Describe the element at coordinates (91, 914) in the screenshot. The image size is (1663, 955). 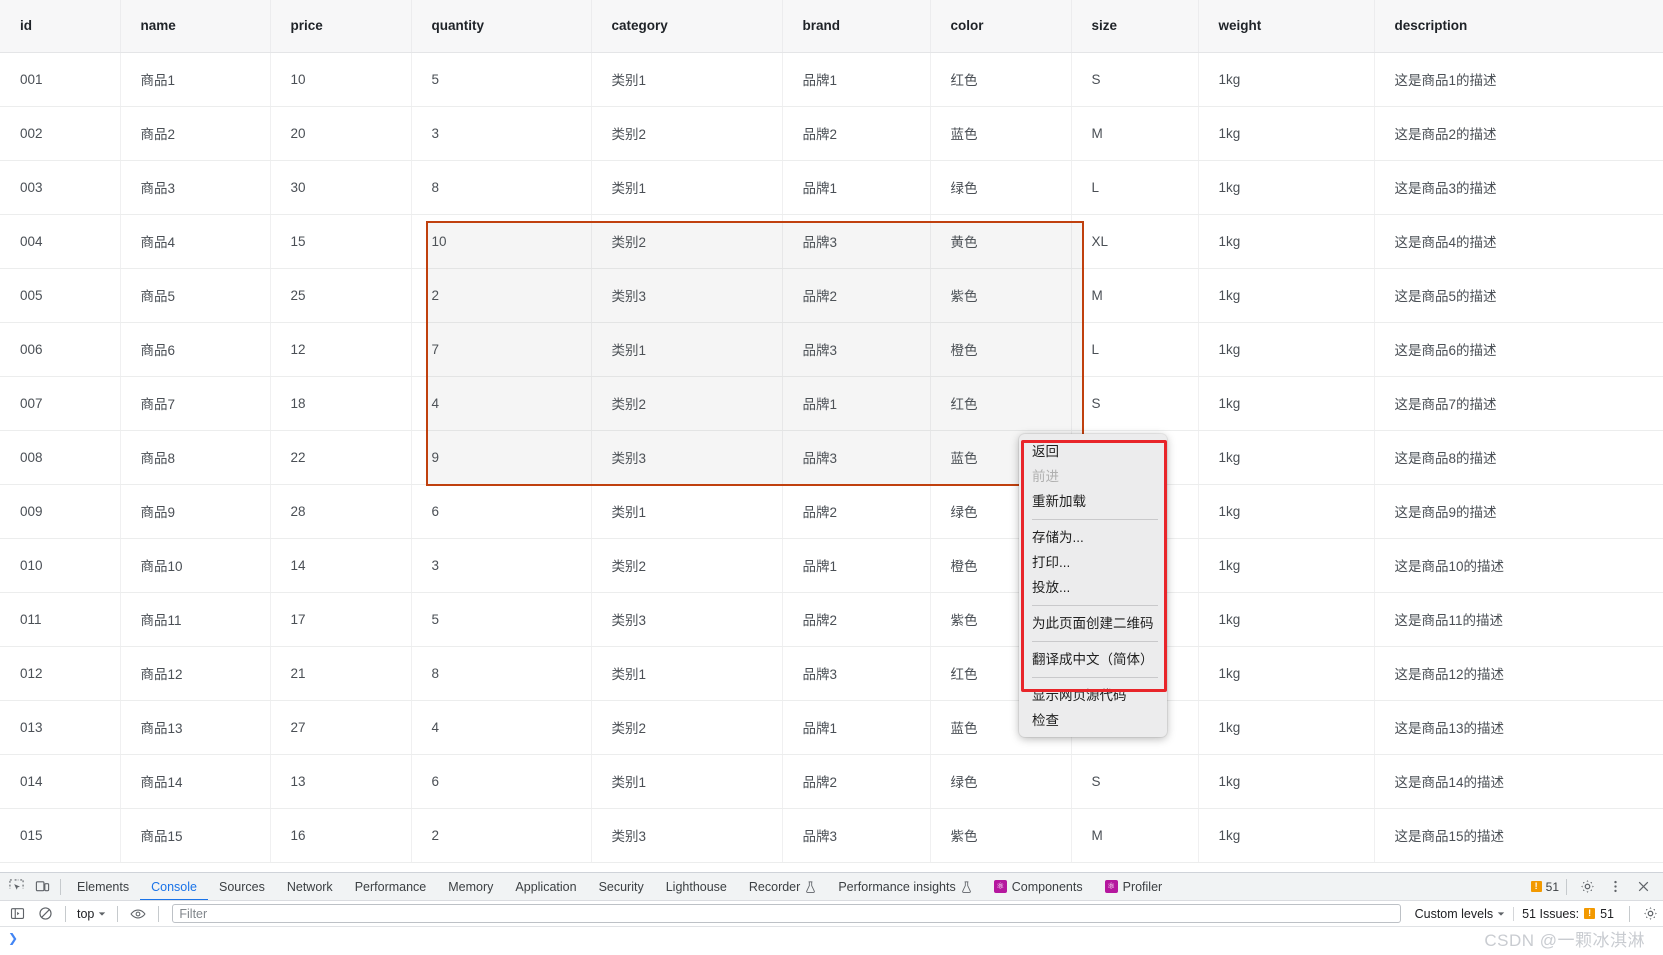
I see `execution-context-select: top` at that location.